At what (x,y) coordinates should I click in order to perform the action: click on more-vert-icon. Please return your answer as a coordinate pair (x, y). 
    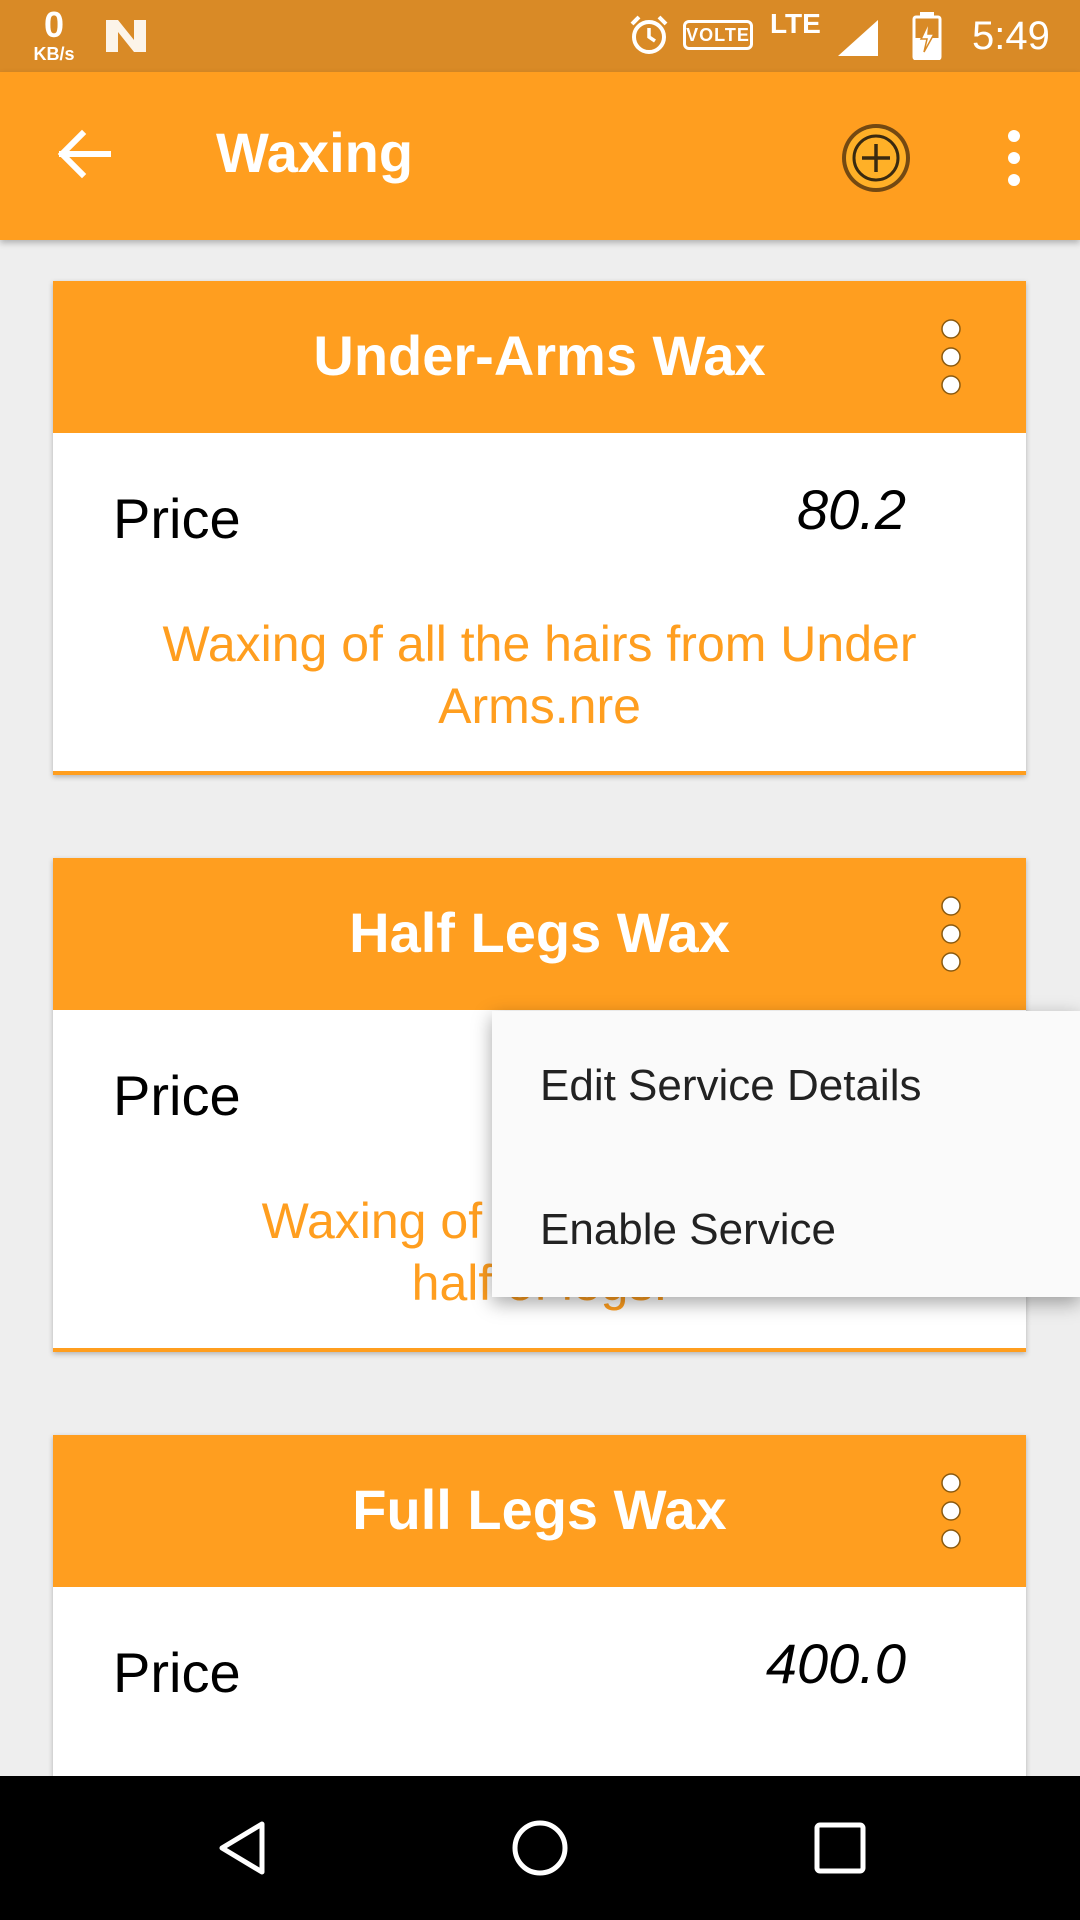
    Looking at the image, I should click on (1014, 158).